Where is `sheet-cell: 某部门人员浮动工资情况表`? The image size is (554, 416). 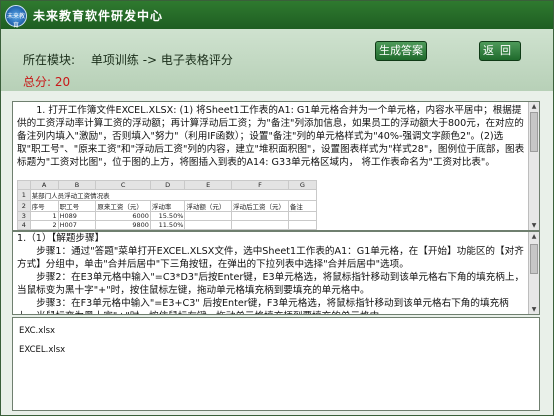 sheet-cell: 某部门人员浮动工资情况表 is located at coordinates (173, 195).